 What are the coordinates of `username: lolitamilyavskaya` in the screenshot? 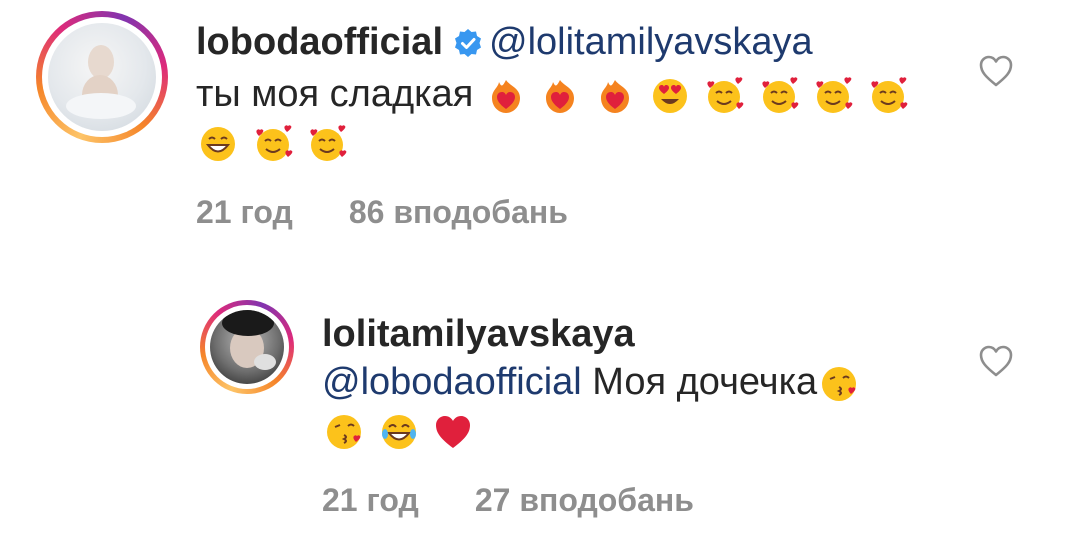 It's located at (478, 334).